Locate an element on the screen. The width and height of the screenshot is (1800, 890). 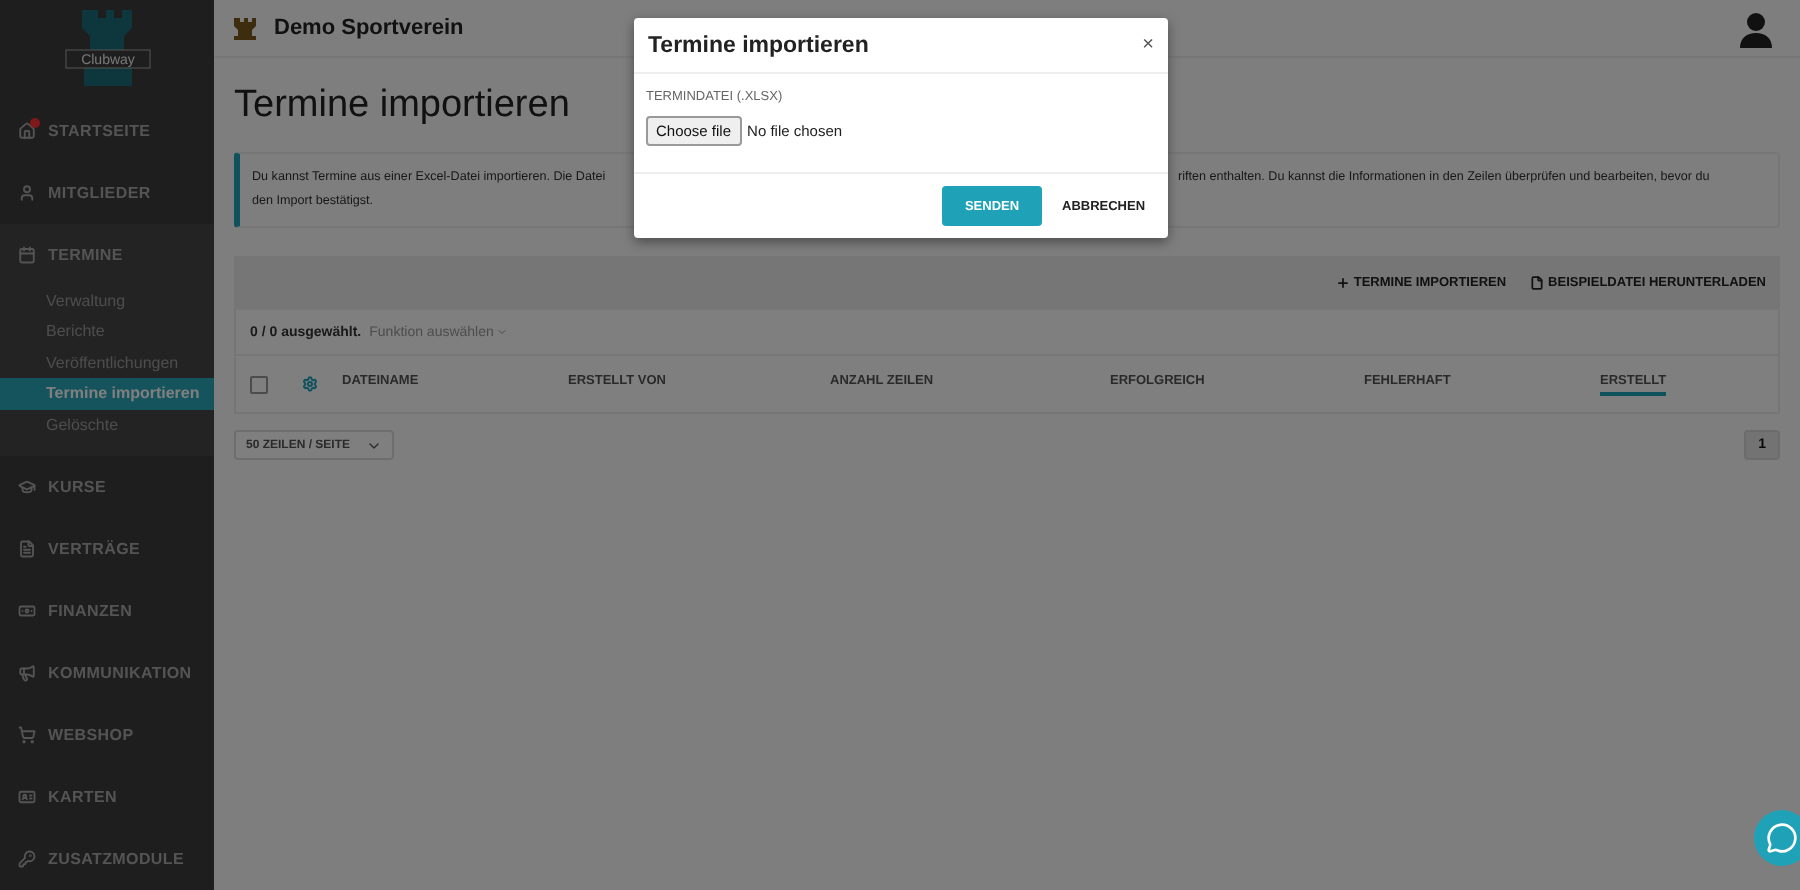
document-icon is located at coordinates (27, 549).